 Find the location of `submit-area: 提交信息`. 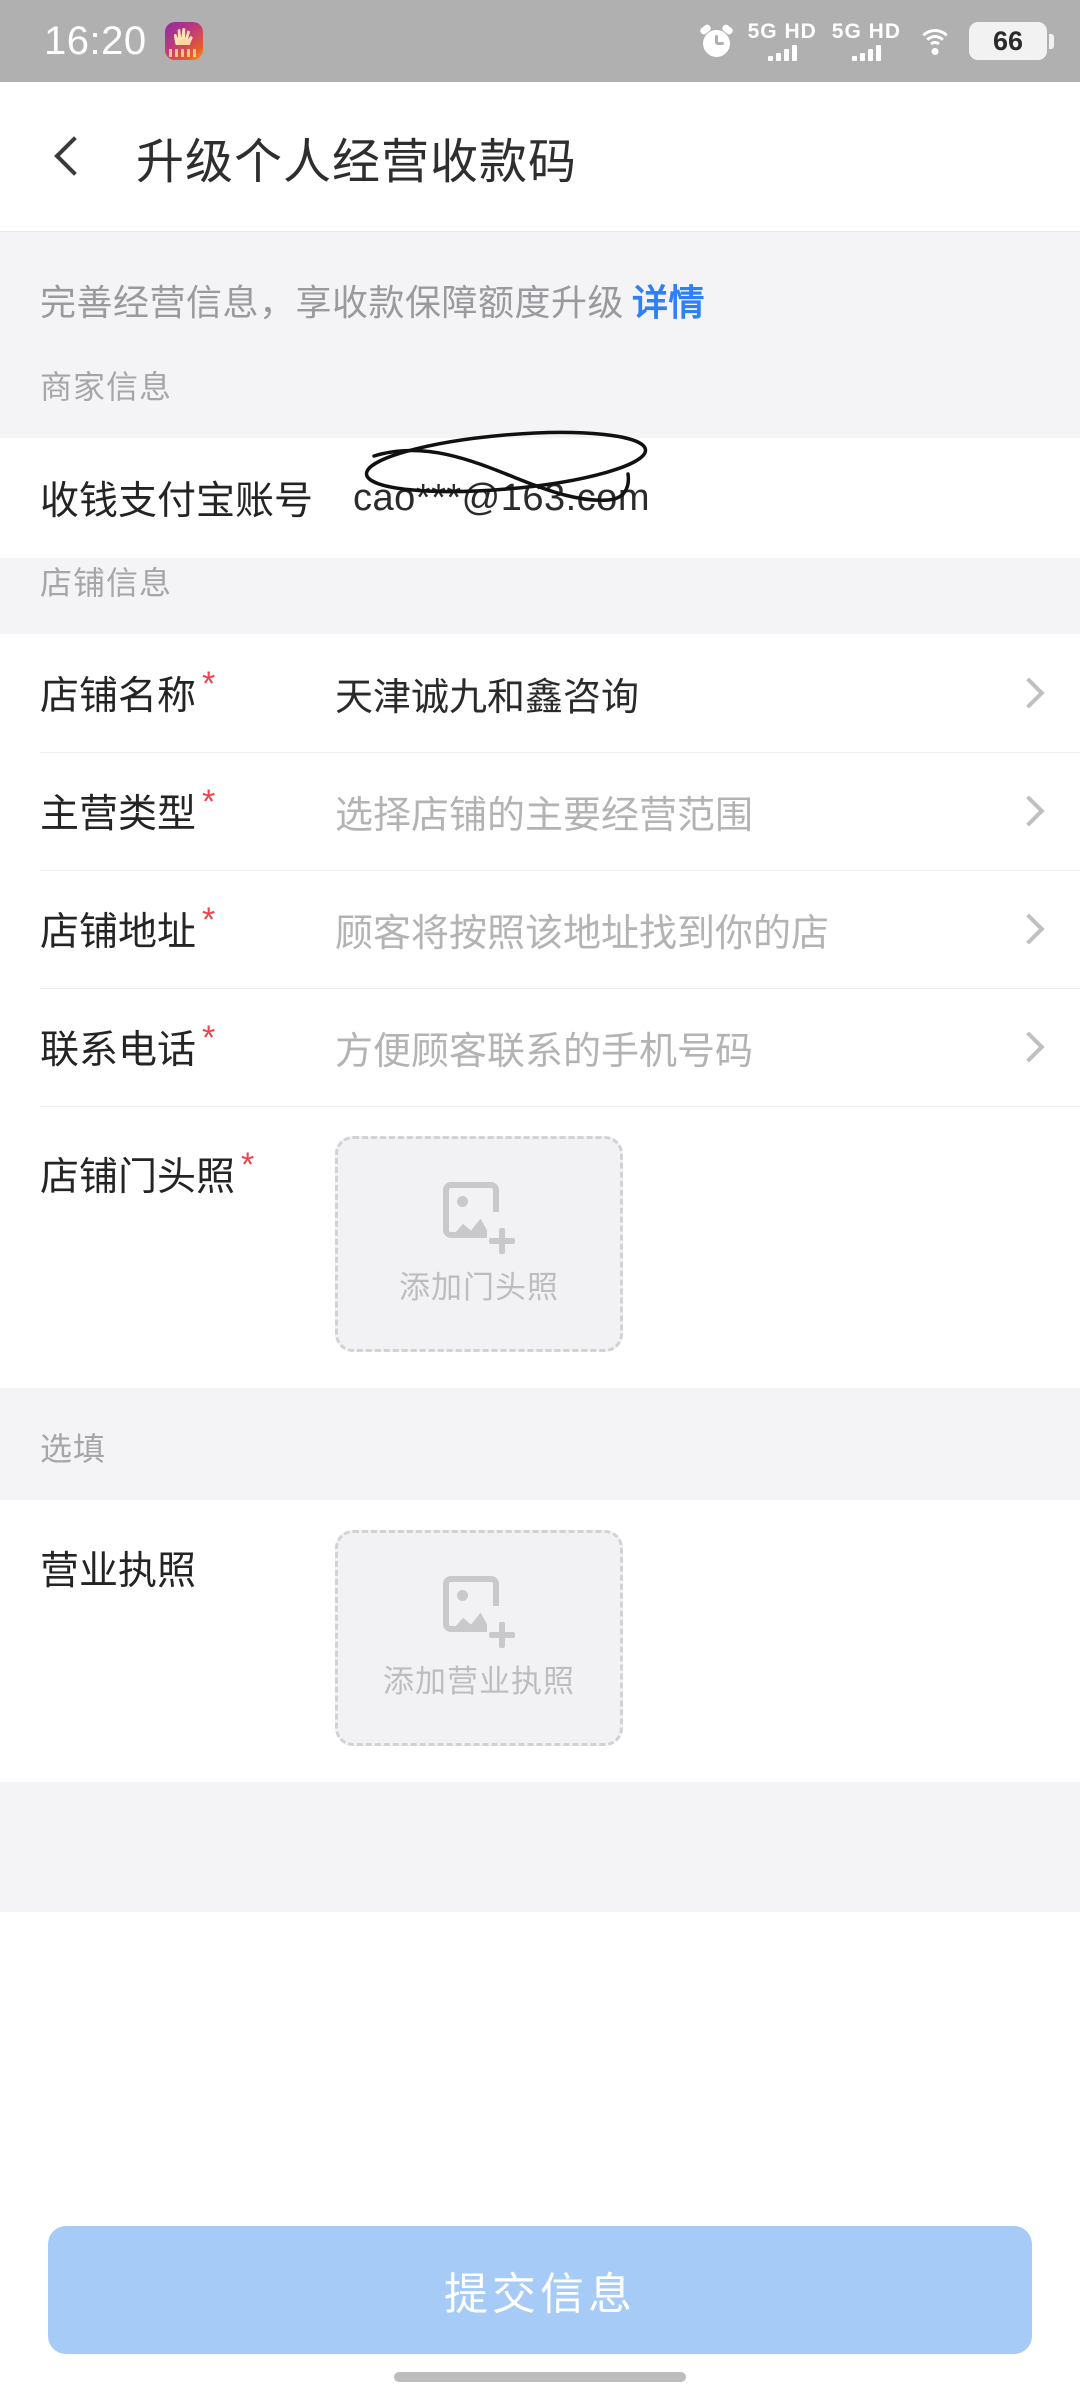

submit-area: 提交信息 is located at coordinates (540, 2285).